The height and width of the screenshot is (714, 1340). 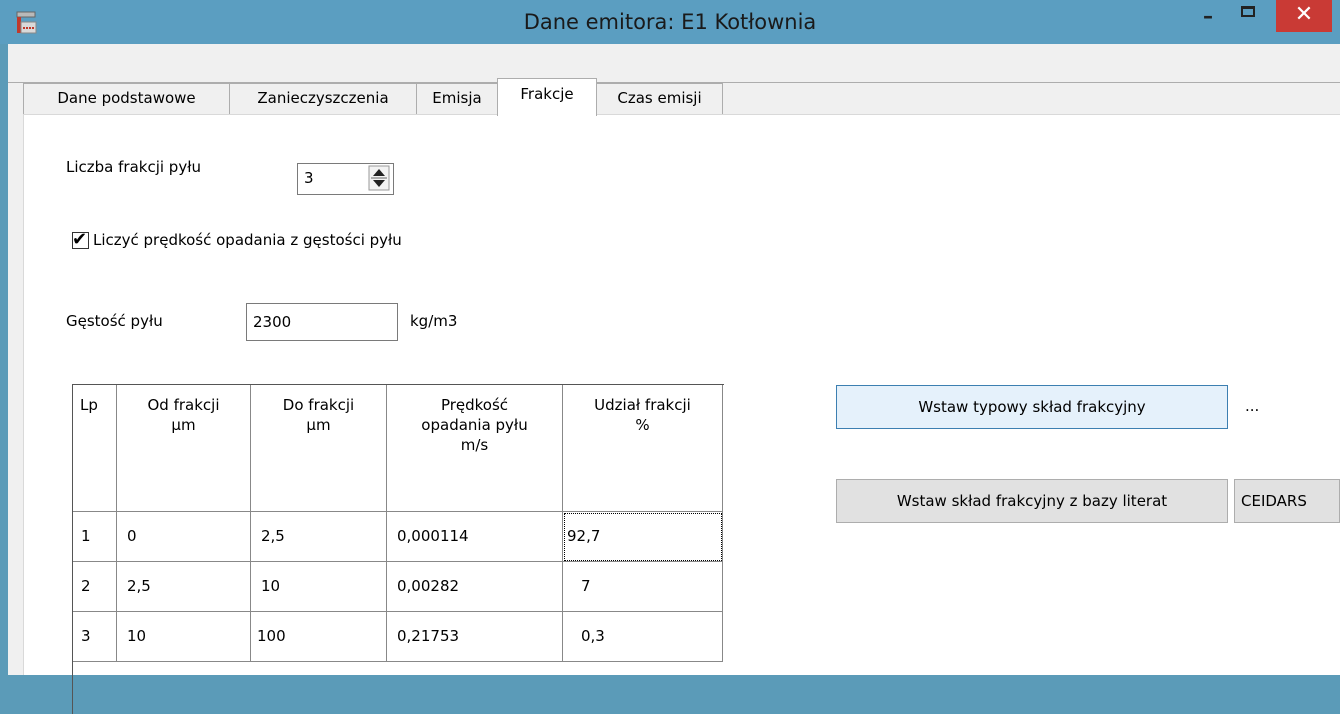 What do you see at coordinates (547, 97) in the screenshot?
I see `tab-frakcje: Frakcje` at bounding box center [547, 97].